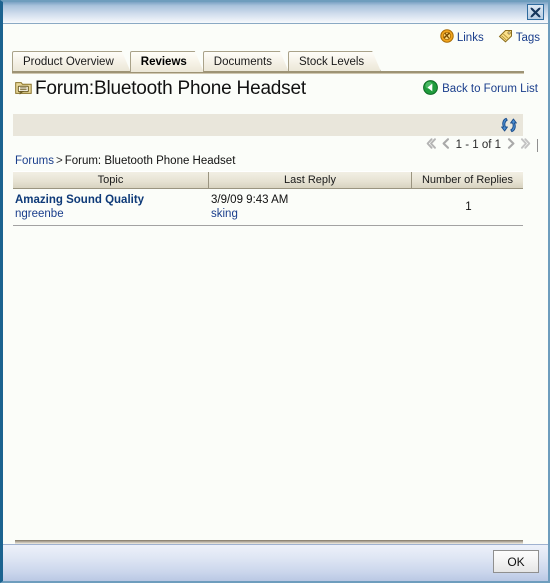 Image resolution: width=550 pixels, height=583 pixels. I want to click on back-link-label: Back to Forum List, so click(490, 89).